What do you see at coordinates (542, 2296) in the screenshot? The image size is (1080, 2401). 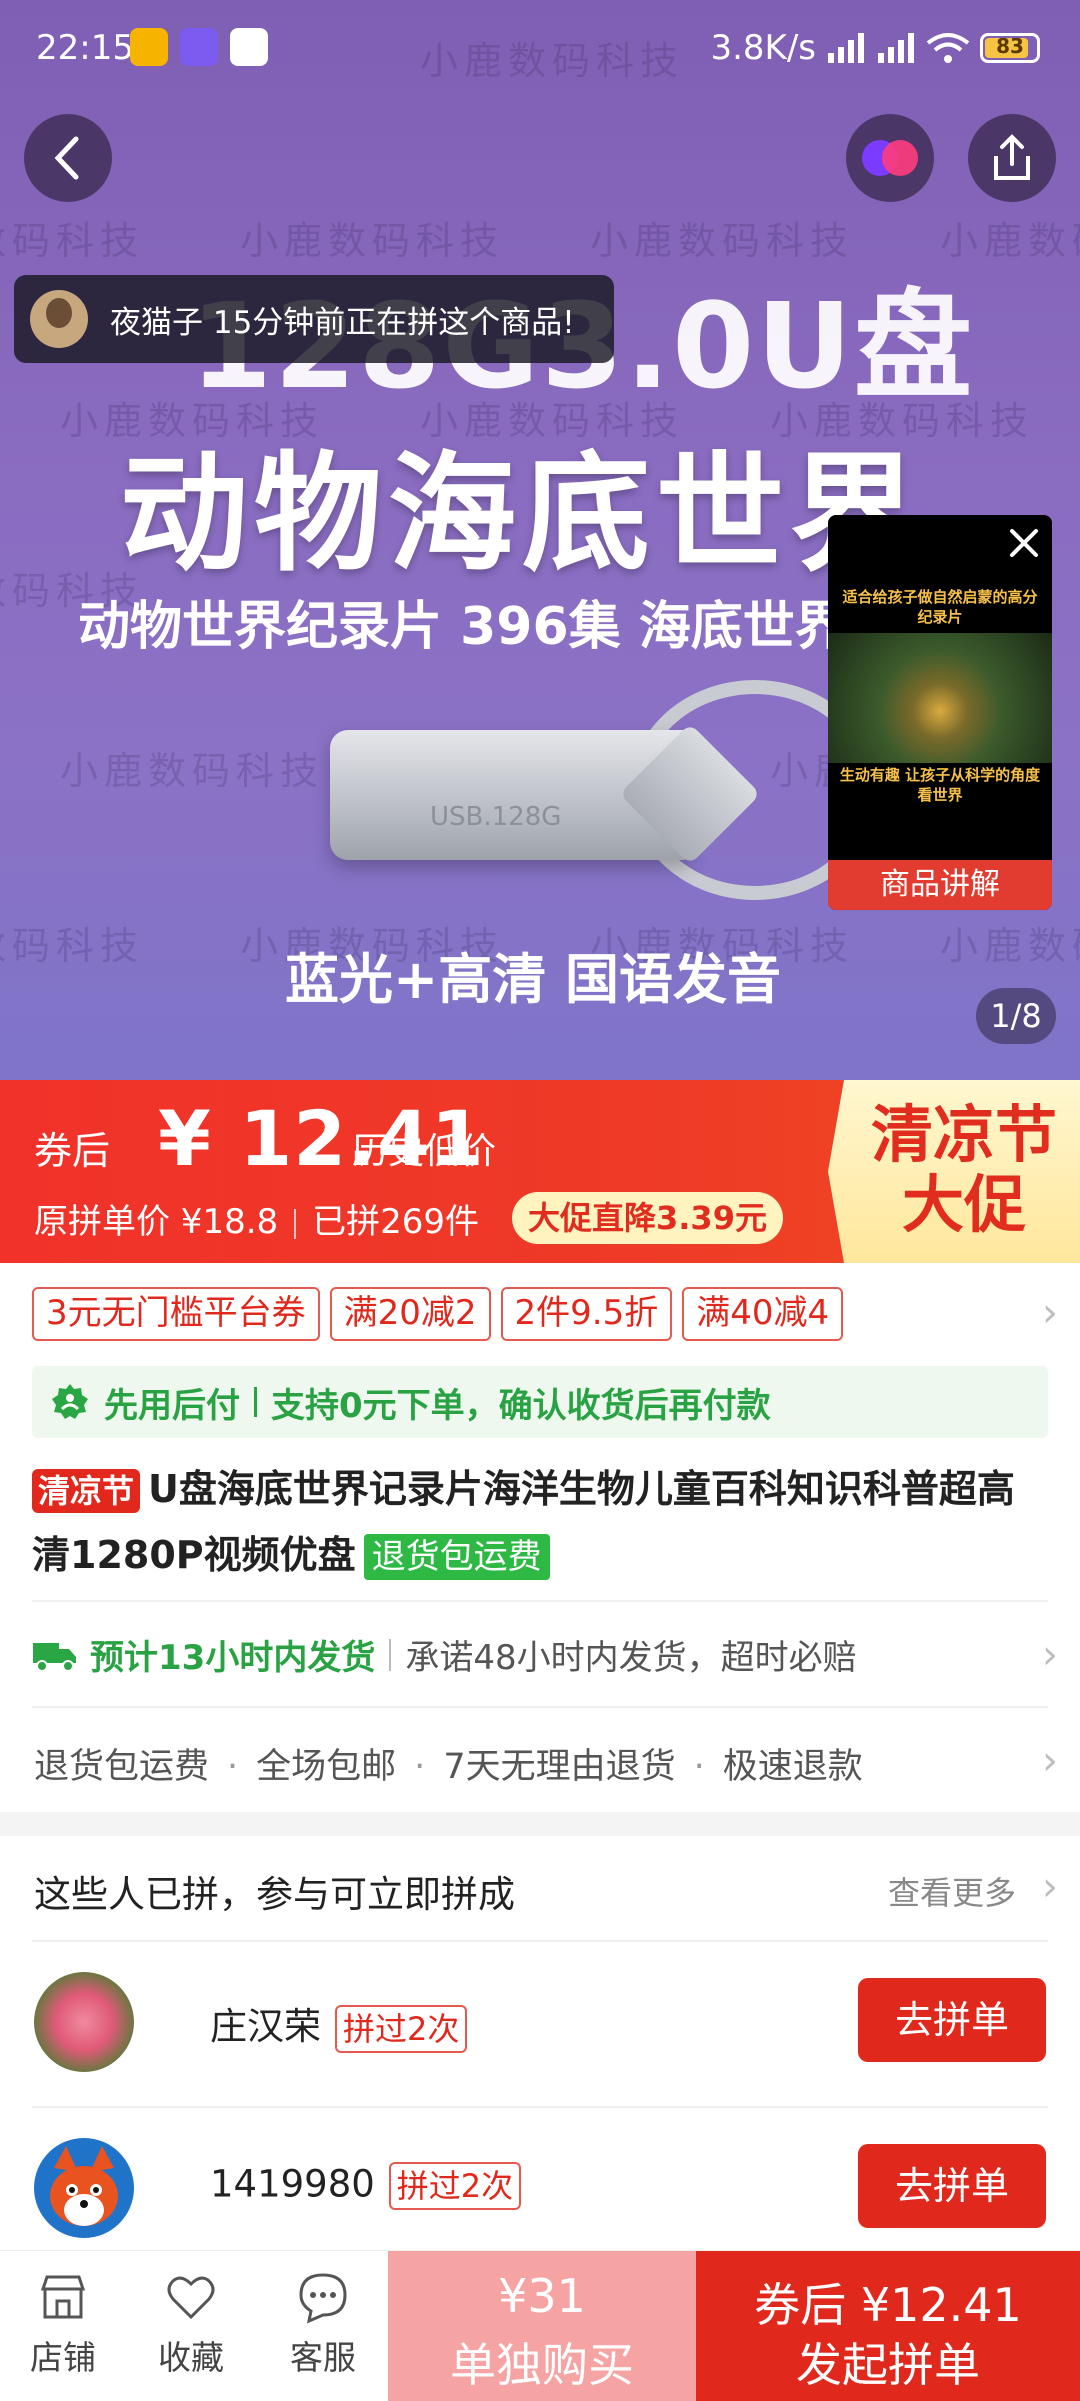 I see `single-price: ¥31` at bounding box center [542, 2296].